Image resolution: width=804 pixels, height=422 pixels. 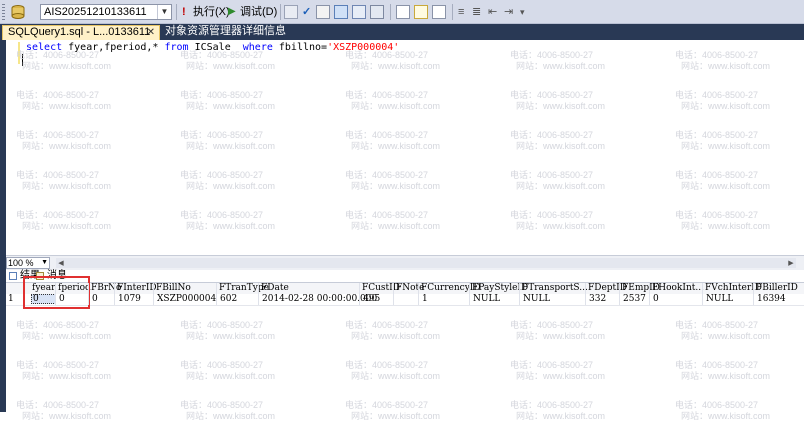 I want to click on tab-object-explorer-details: 对象资源管理器详细信息, so click(x=225, y=32).